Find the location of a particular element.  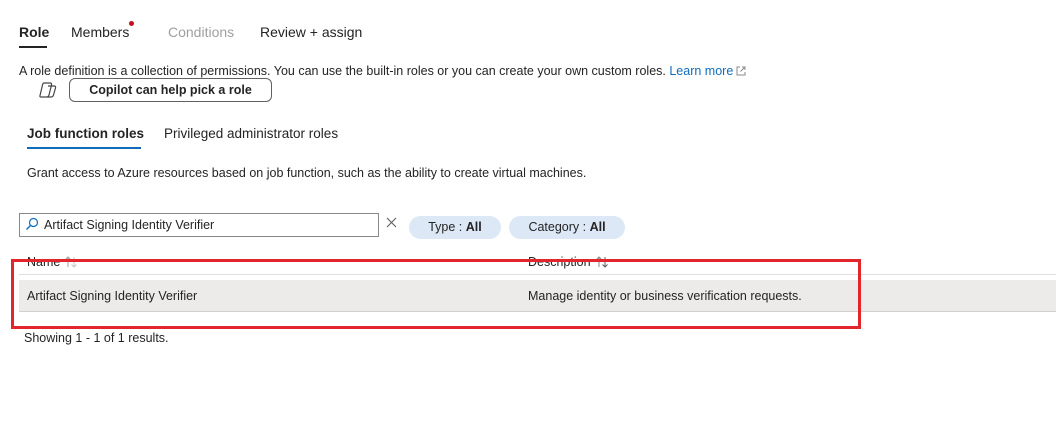

column-header-name: Name is located at coordinates (52, 262).